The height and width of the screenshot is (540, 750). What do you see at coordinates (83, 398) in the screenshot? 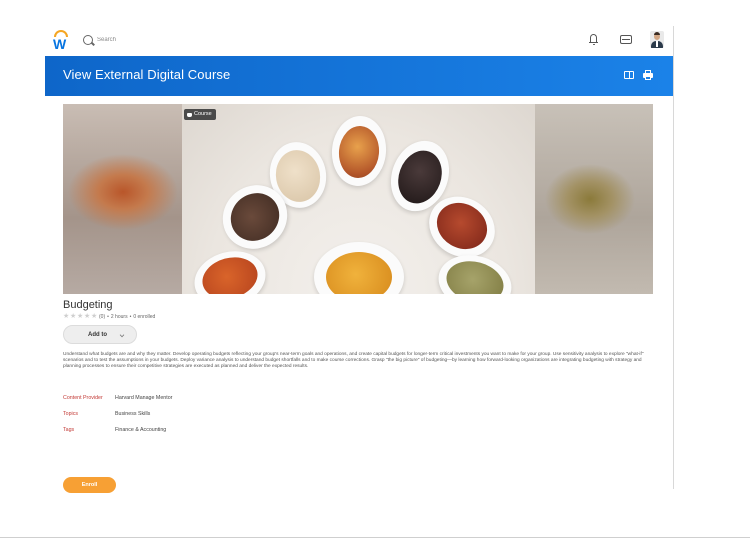
I see `field-label: Content Provider` at bounding box center [83, 398].